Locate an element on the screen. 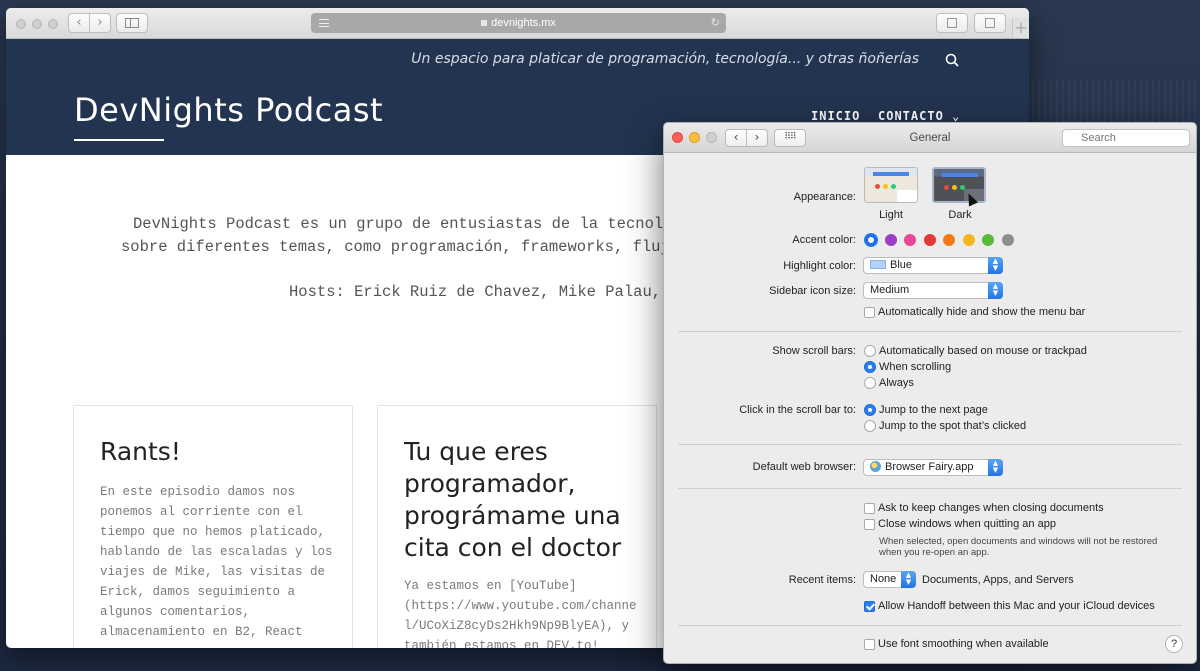  menu-bar-label: Automatically hide and show the menu bar is located at coordinates (982, 312).